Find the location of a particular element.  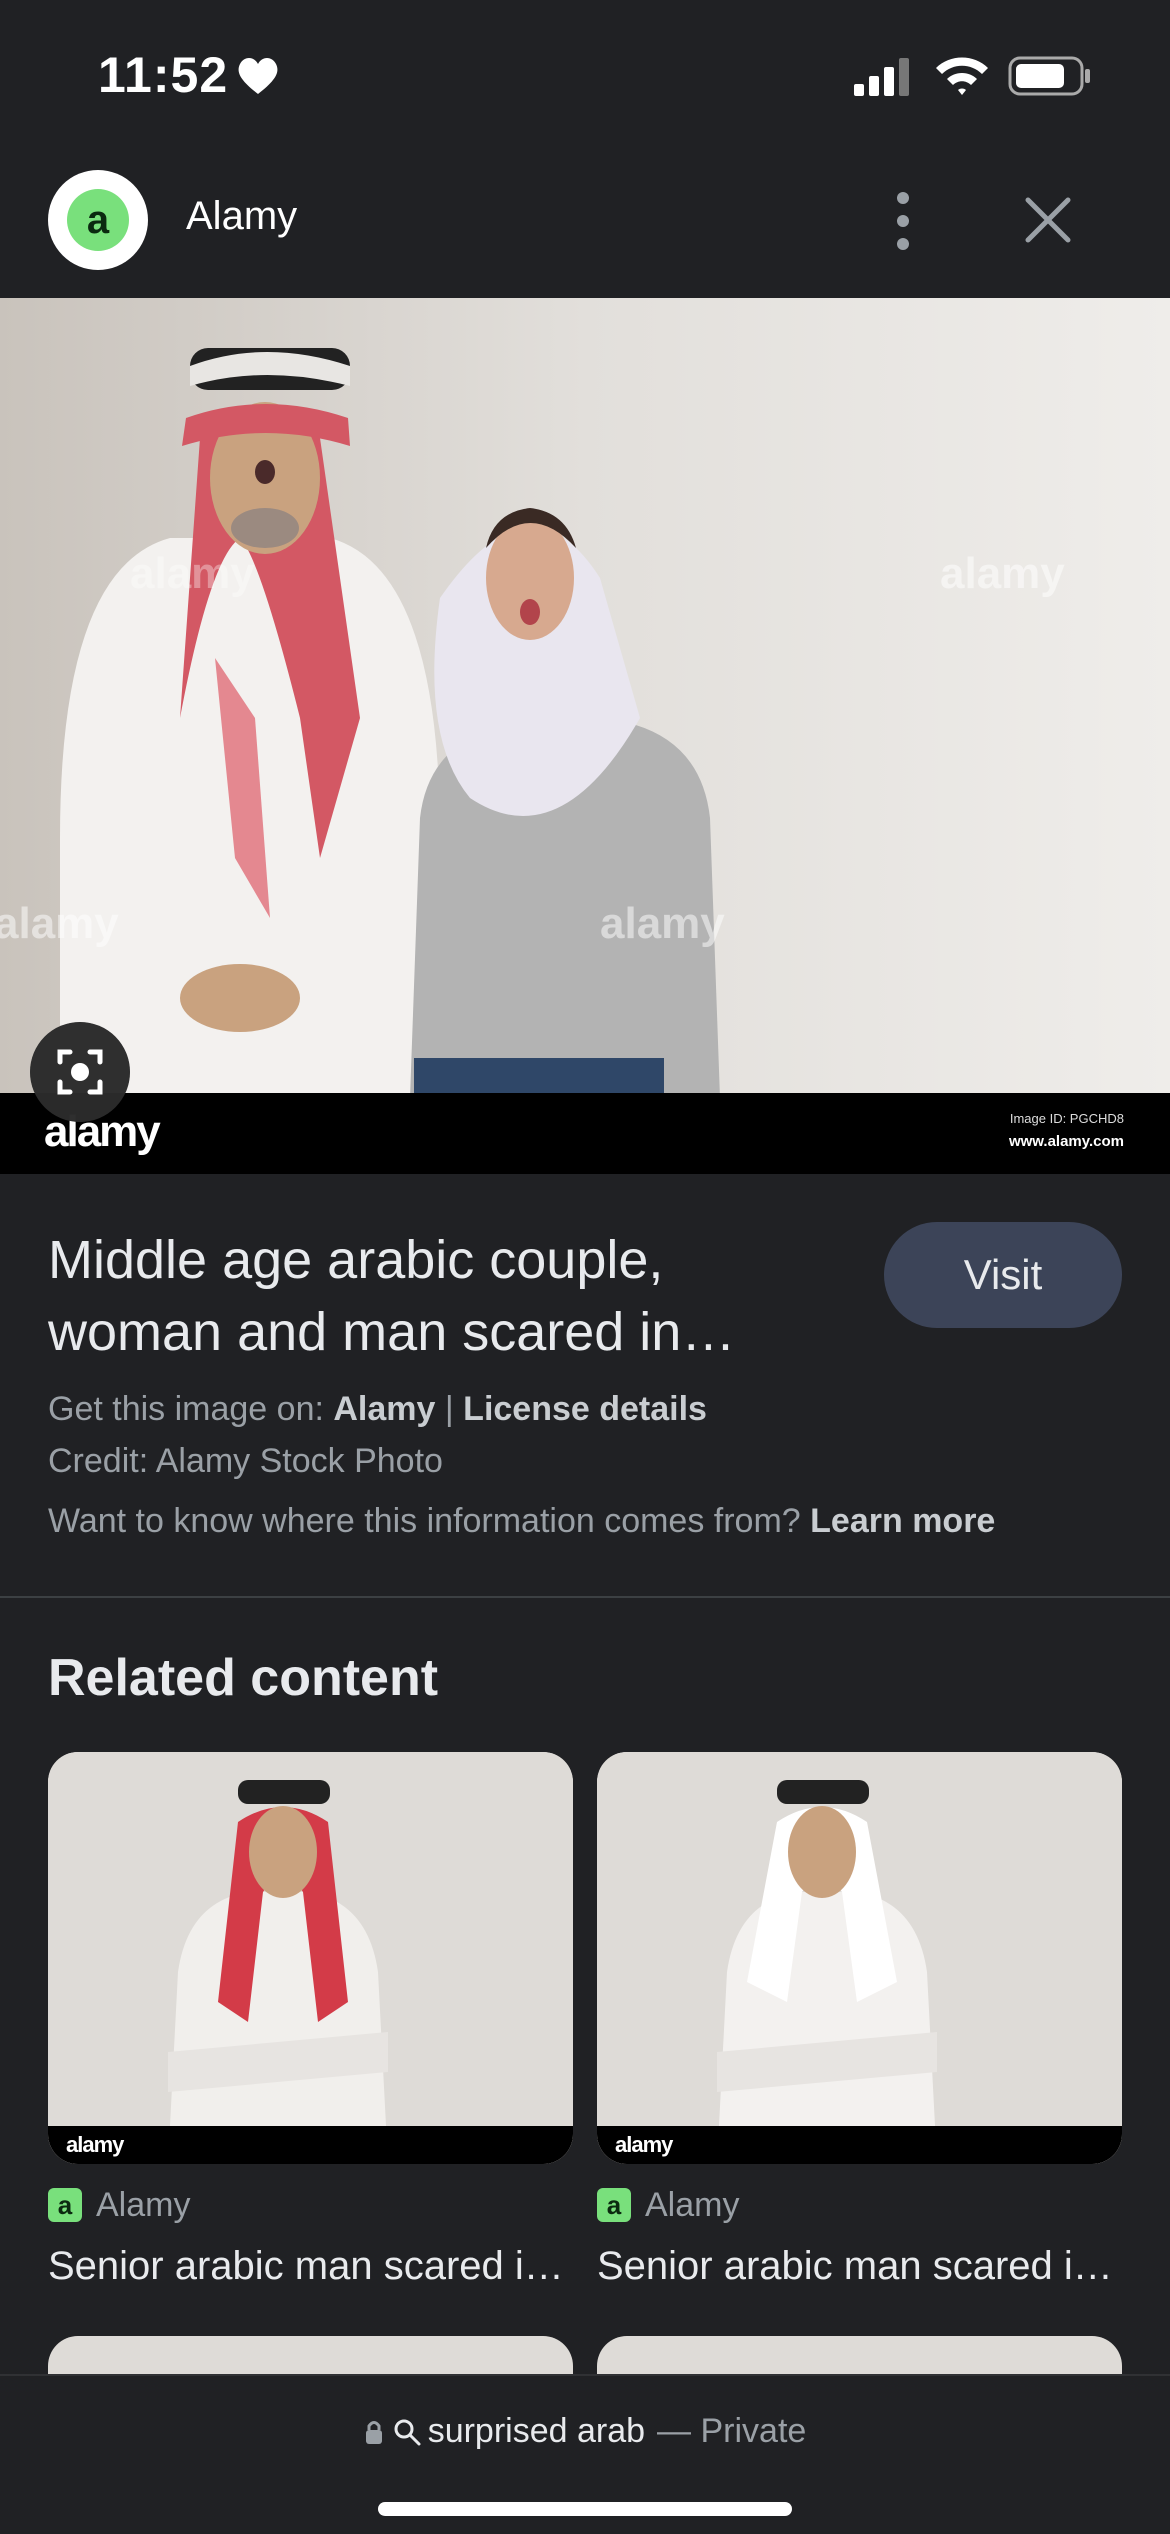

image-id-label: Image ID: PGCHD8 is located at coordinates (1066, 1118).